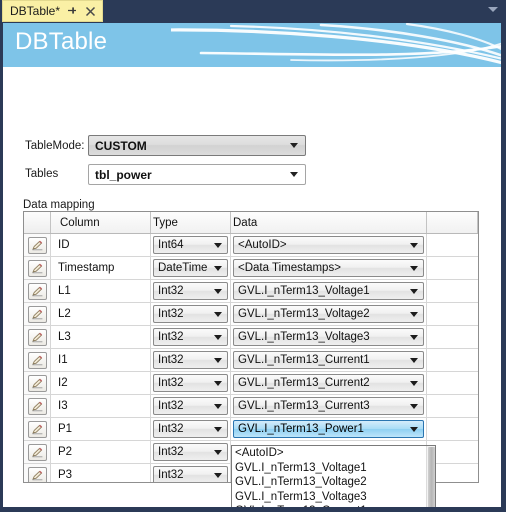 The image size is (506, 512). I want to click on table-row: I2 Int32 GVL.I_nTerm13_Current2, so click(251, 383).